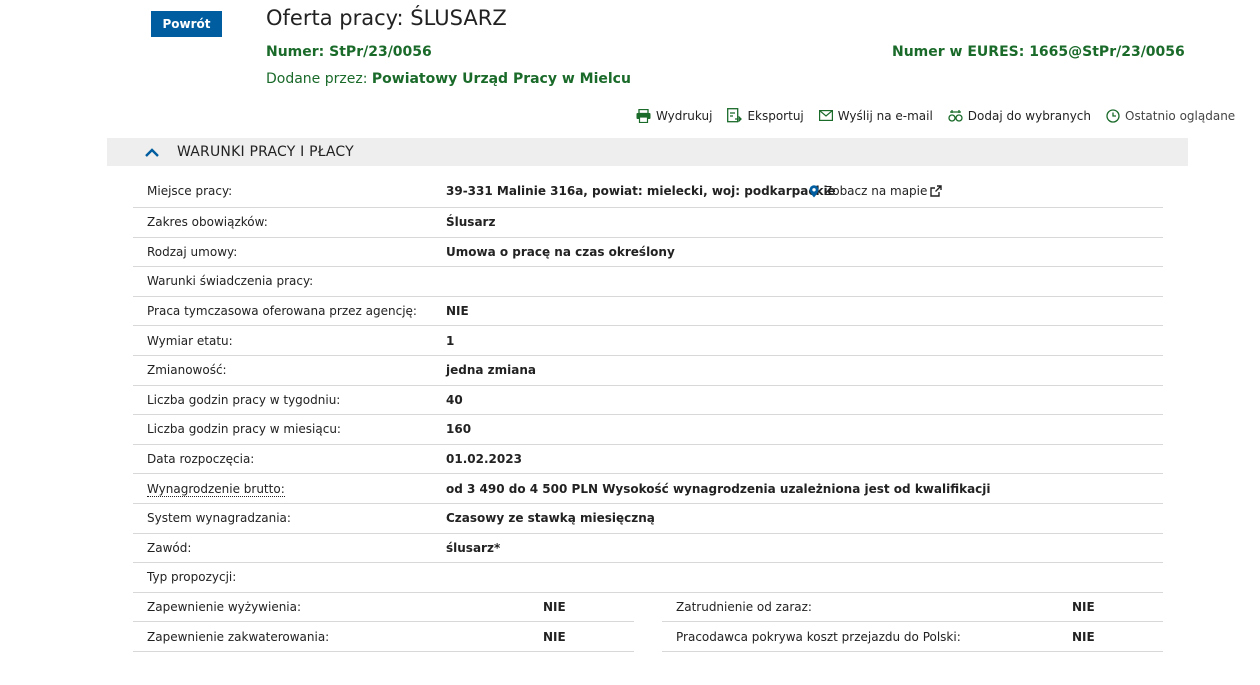 The image size is (1260, 685). What do you see at coordinates (1029, 115) in the screenshot?
I see `favorites-label: Dodaj do wybranych` at bounding box center [1029, 115].